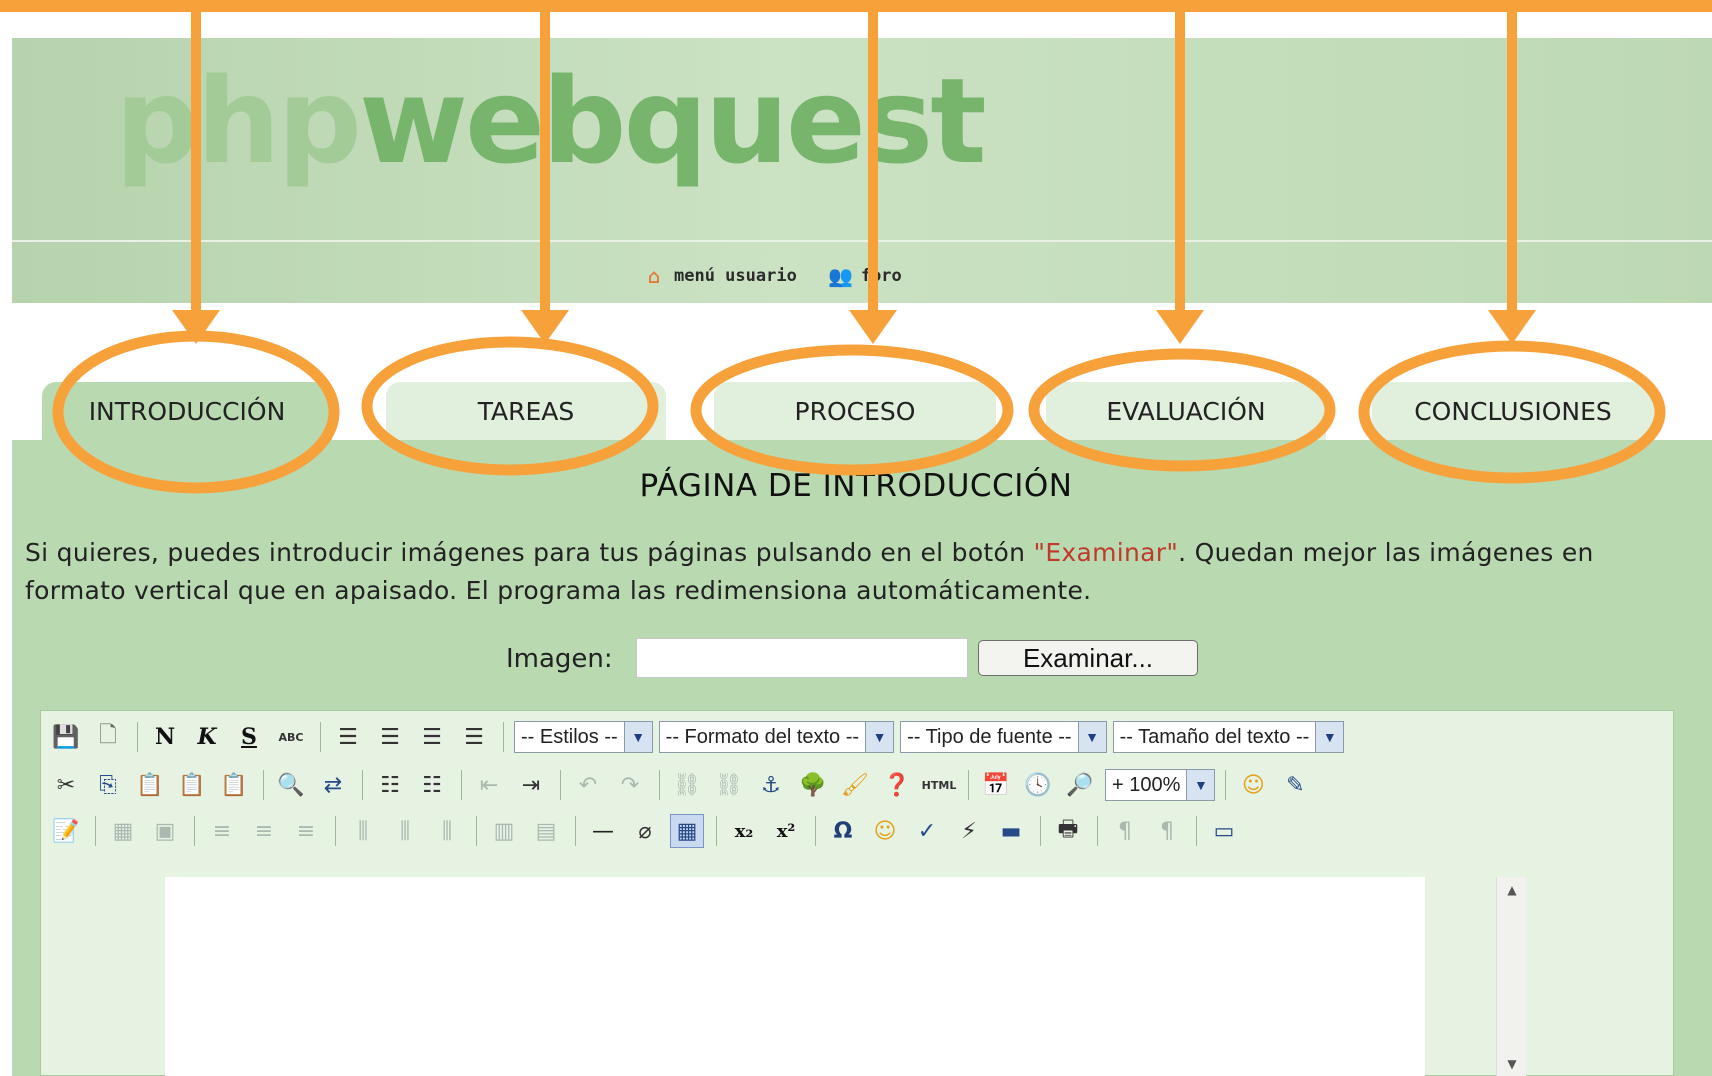 This screenshot has height=1076, width=1712. I want to click on ellipse-proceso, so click(852, 410).